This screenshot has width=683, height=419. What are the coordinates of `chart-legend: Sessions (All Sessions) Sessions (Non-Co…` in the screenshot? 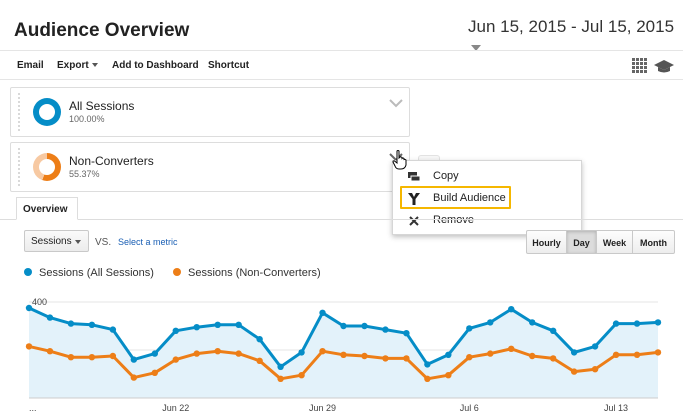 It's located at (180, 273).